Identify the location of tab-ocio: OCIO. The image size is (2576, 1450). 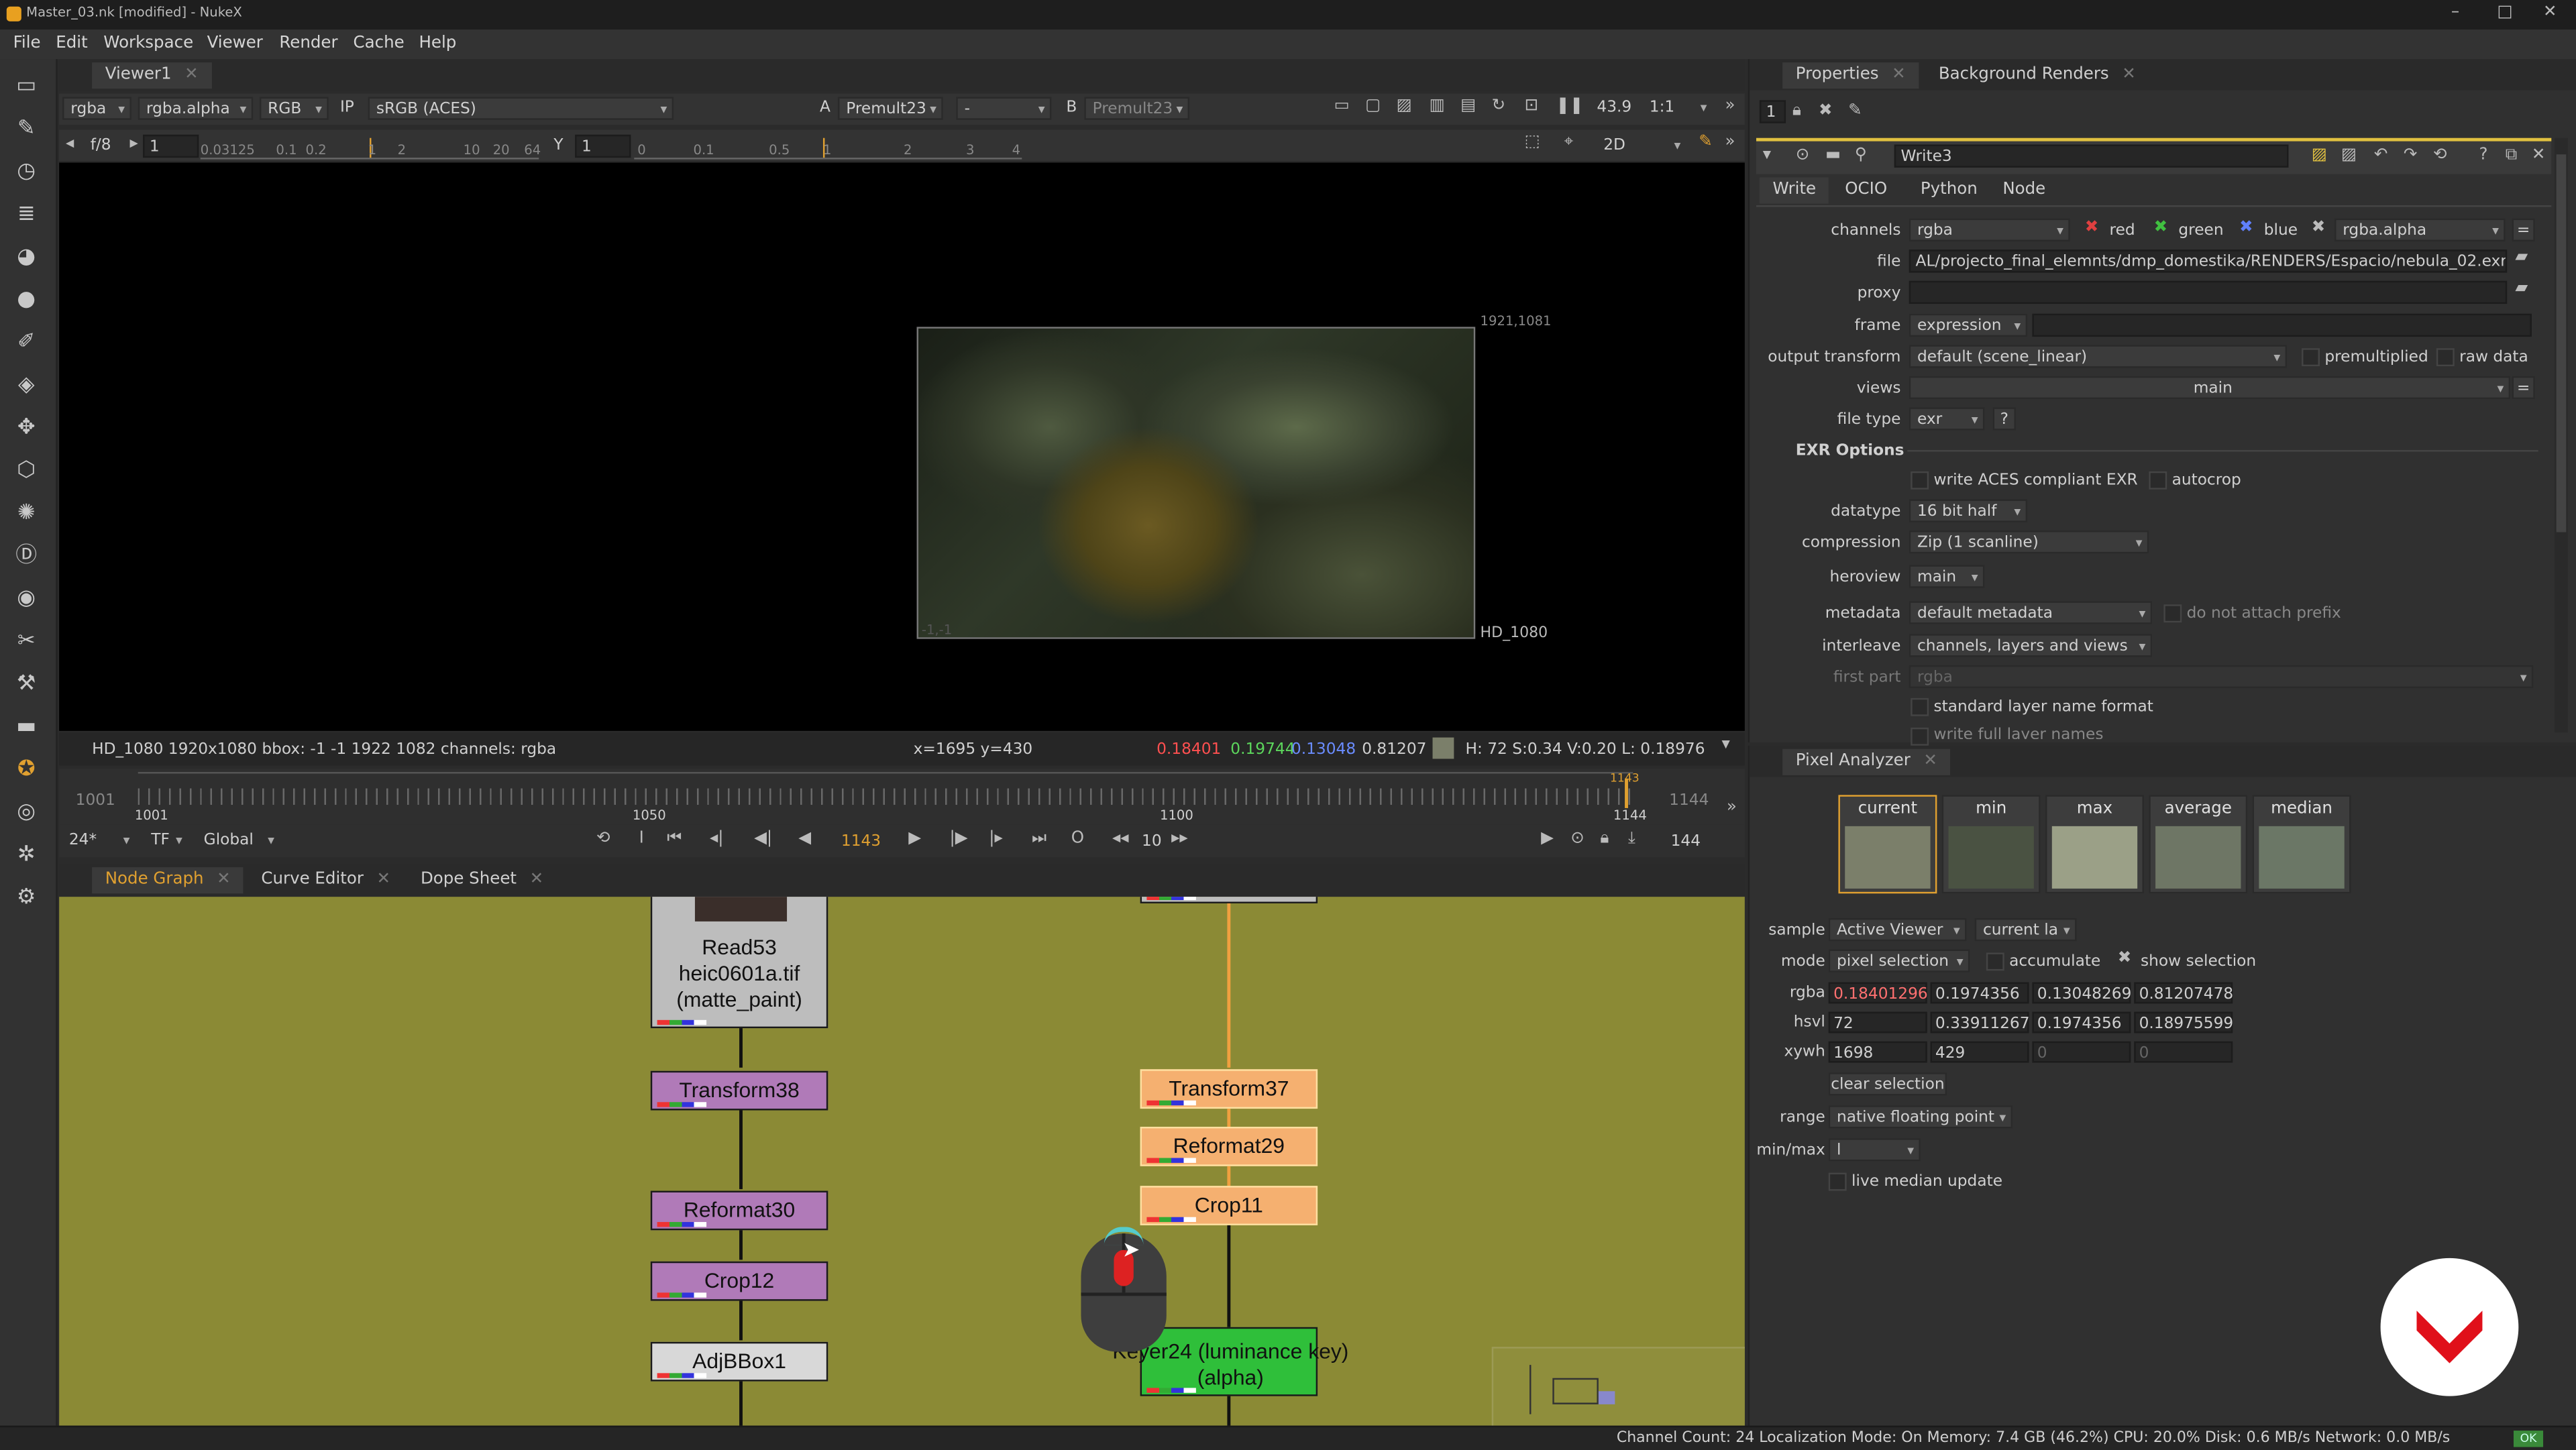
(1866, 190).